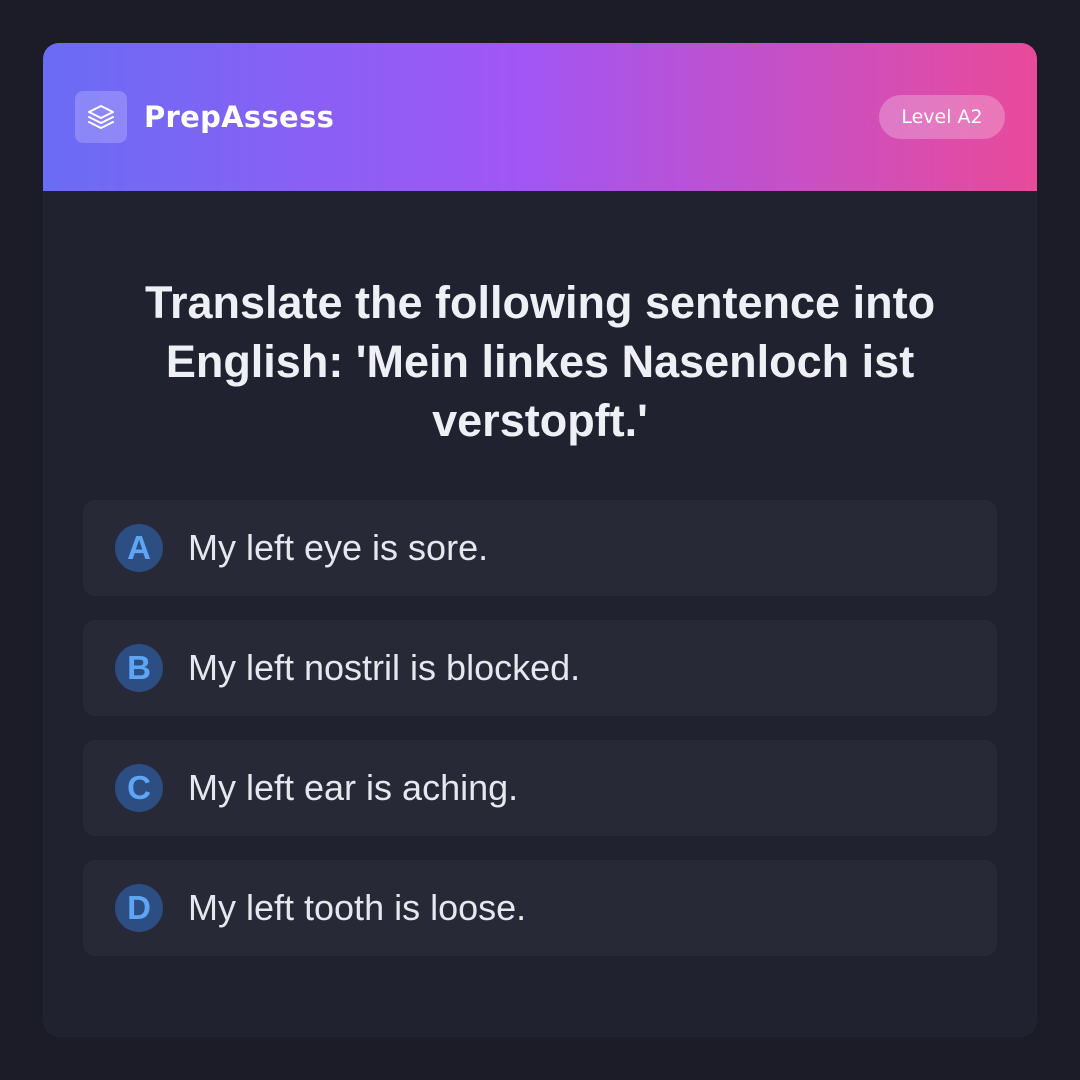 This screenshot has height=1080, width=1080. I want to click on option-letter-badge: D, so click(139, 908).